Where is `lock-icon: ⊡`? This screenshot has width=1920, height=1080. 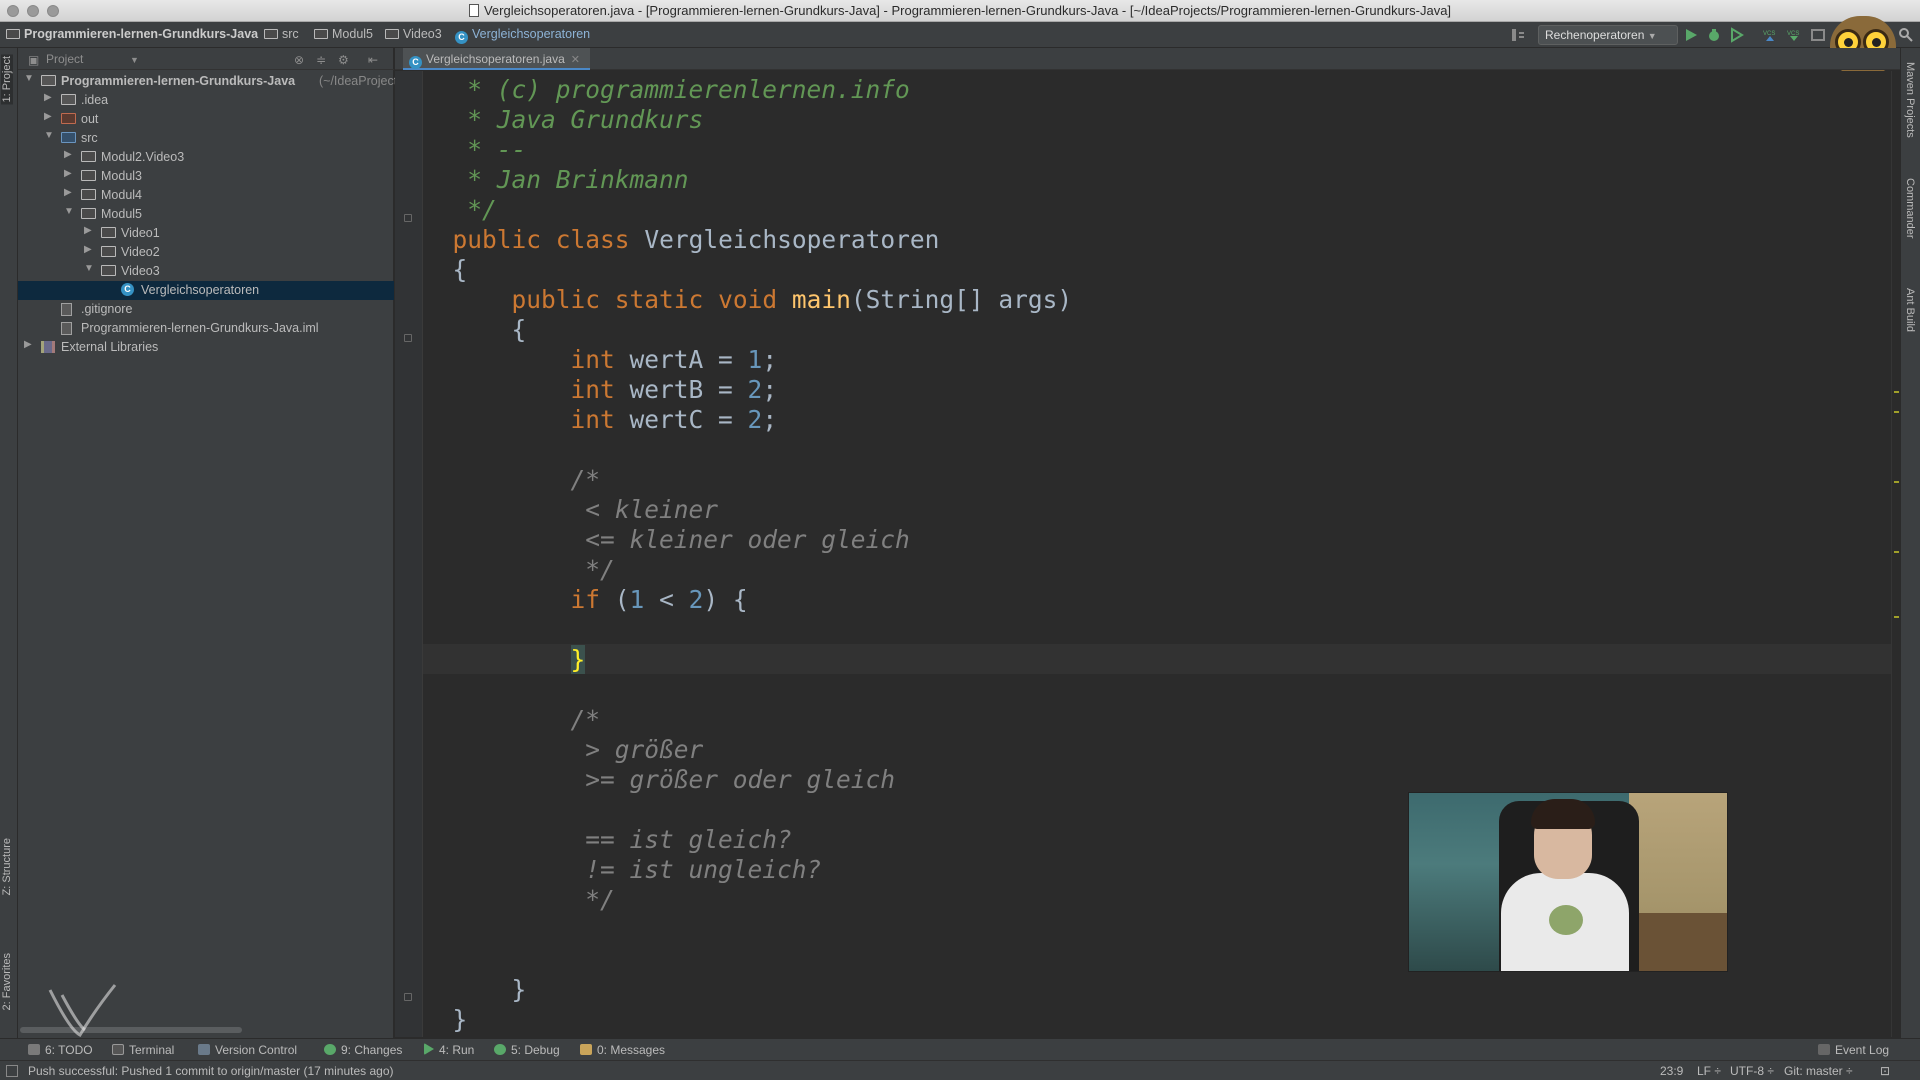
lock-icon: ⊡ is located at coordinates (1885, 1071).